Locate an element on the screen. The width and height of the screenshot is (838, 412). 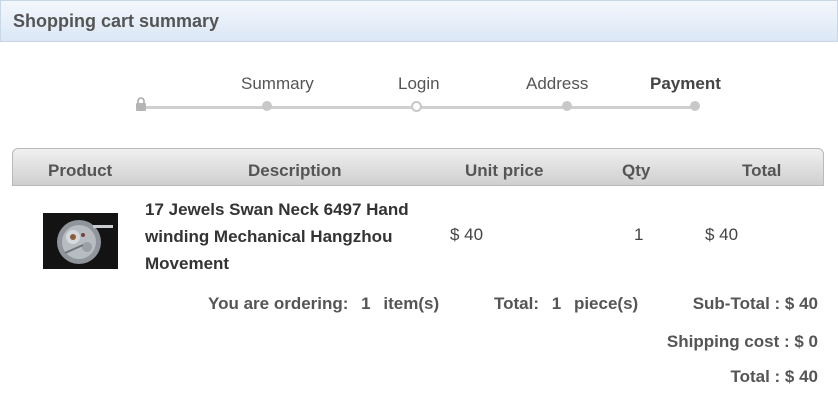
total-pieces-label: Total: is located at coordinates (517, 303).